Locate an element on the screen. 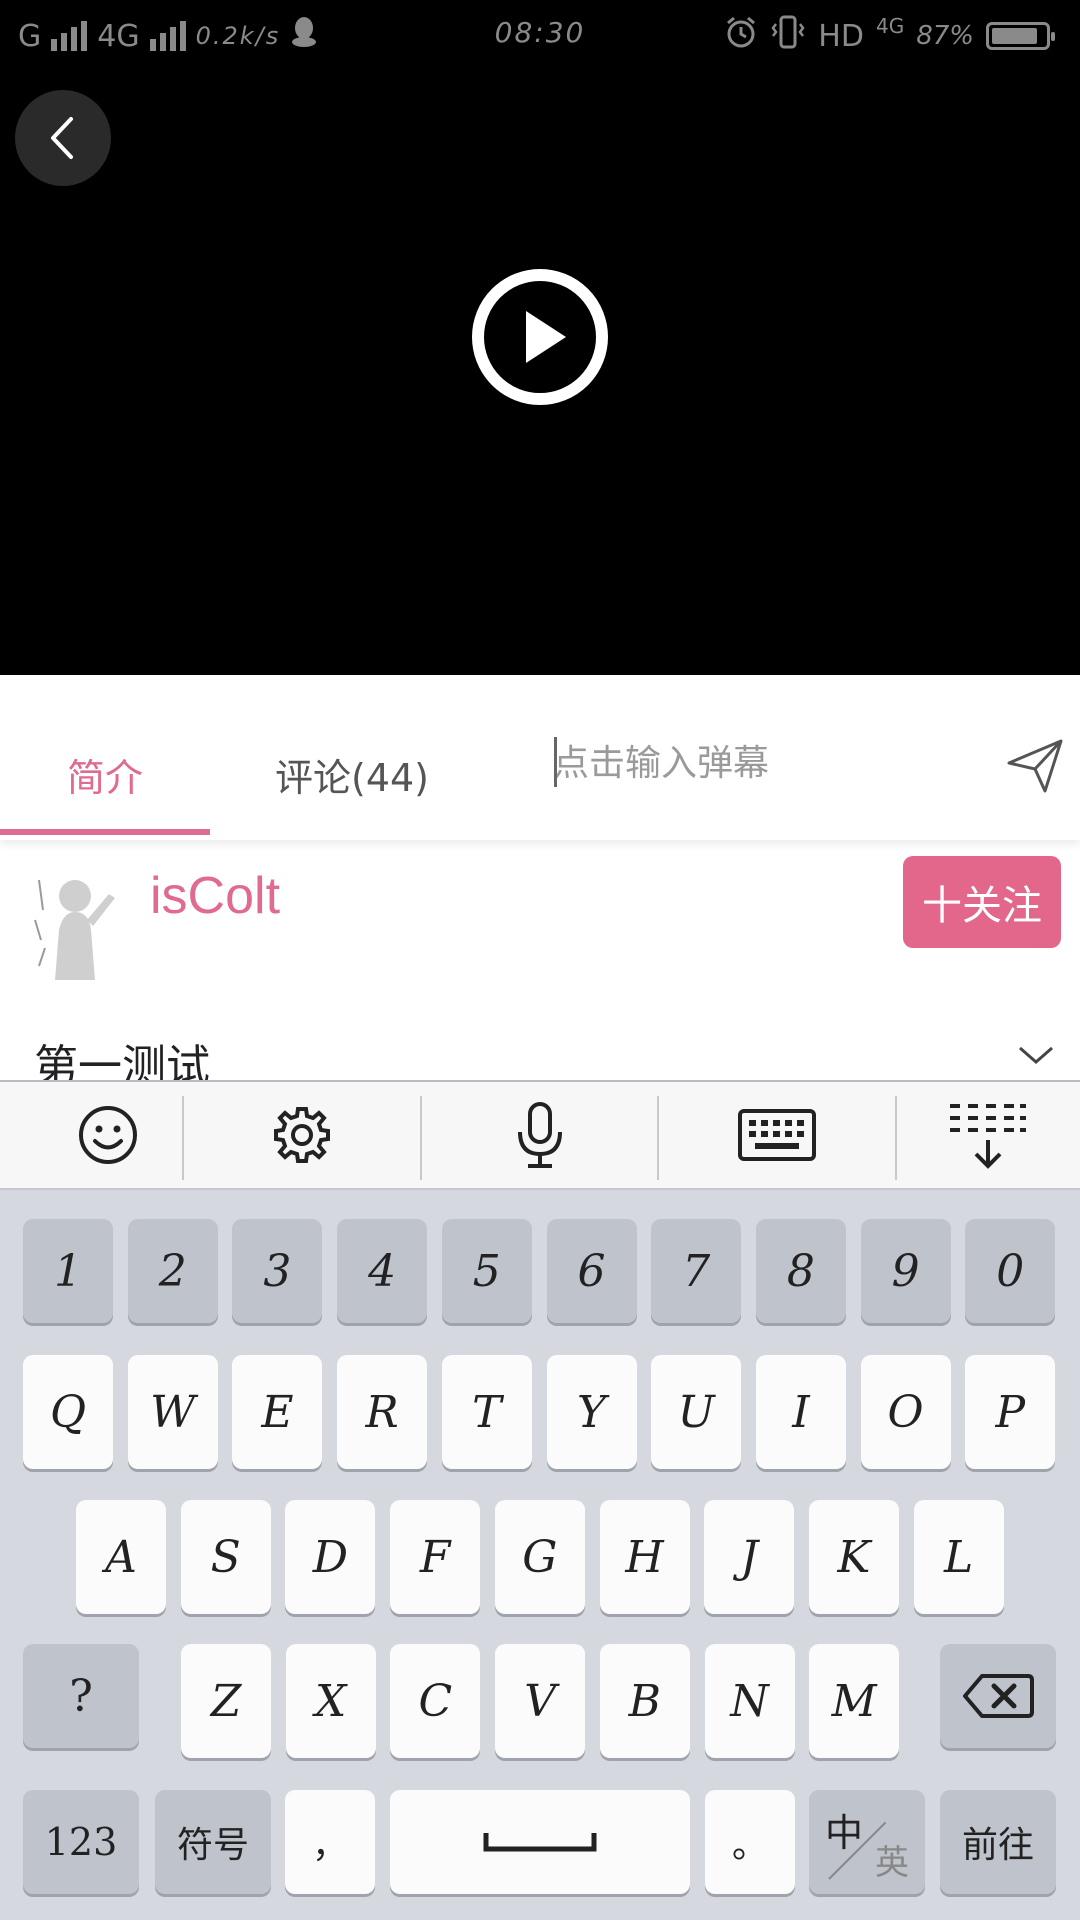 This screenshot has height=1920, width=1080. settings-button is located at coordinates (302, 1135).